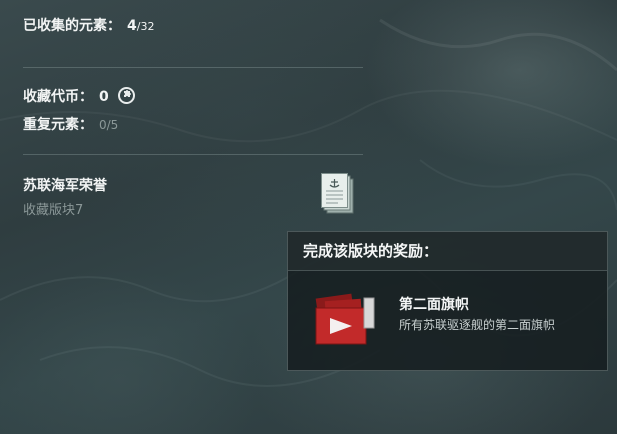  What do you see at coordinates (145, 26) in the screenshot?
I see `collected-total: /32` at bounding box center [145, 26].